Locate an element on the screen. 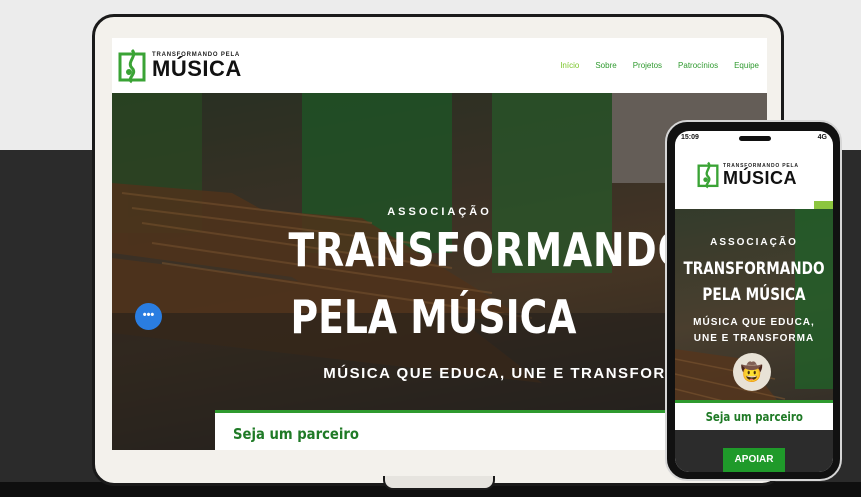 The image size is (861, 497). mobile-logo-main: MÚSICA is located at coordinates (760, 177).